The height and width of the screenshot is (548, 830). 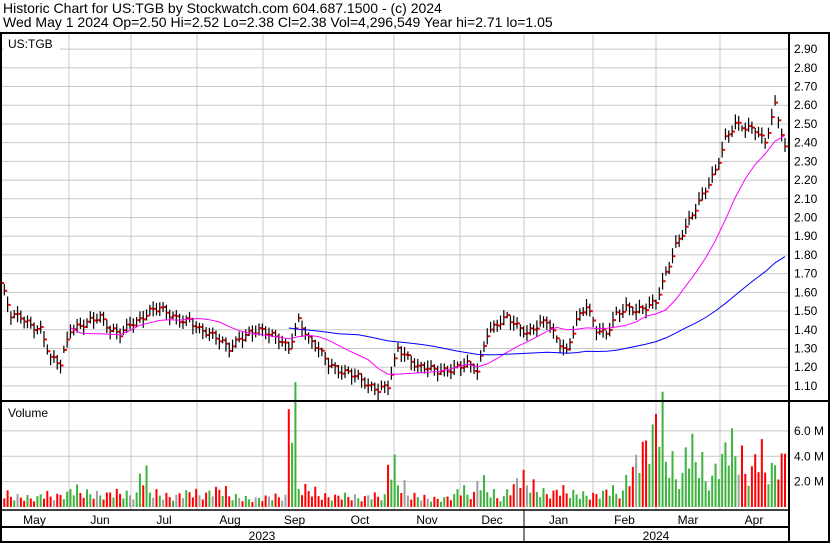 I want to click on price-tick-label: 2.50, so click(x=806, y=124).